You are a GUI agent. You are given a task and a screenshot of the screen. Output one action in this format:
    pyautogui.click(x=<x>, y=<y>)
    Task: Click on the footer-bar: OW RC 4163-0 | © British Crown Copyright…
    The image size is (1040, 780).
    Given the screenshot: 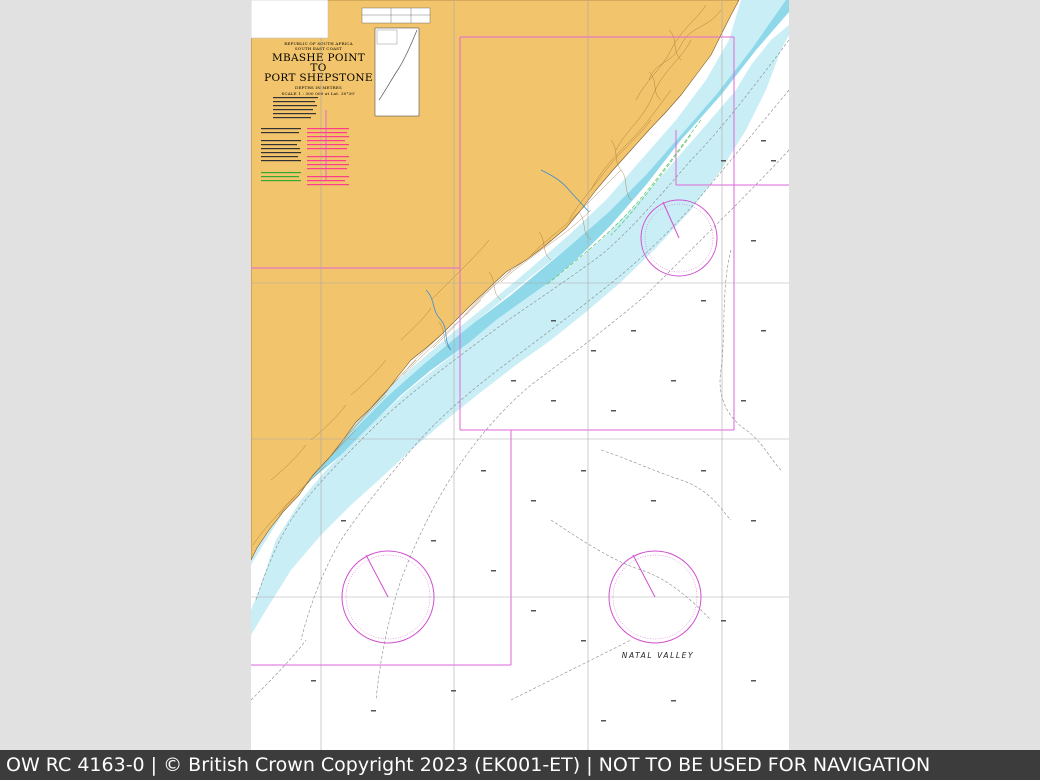 What is the action you would take?
    pyautogui.click(x=520, y=765)
    